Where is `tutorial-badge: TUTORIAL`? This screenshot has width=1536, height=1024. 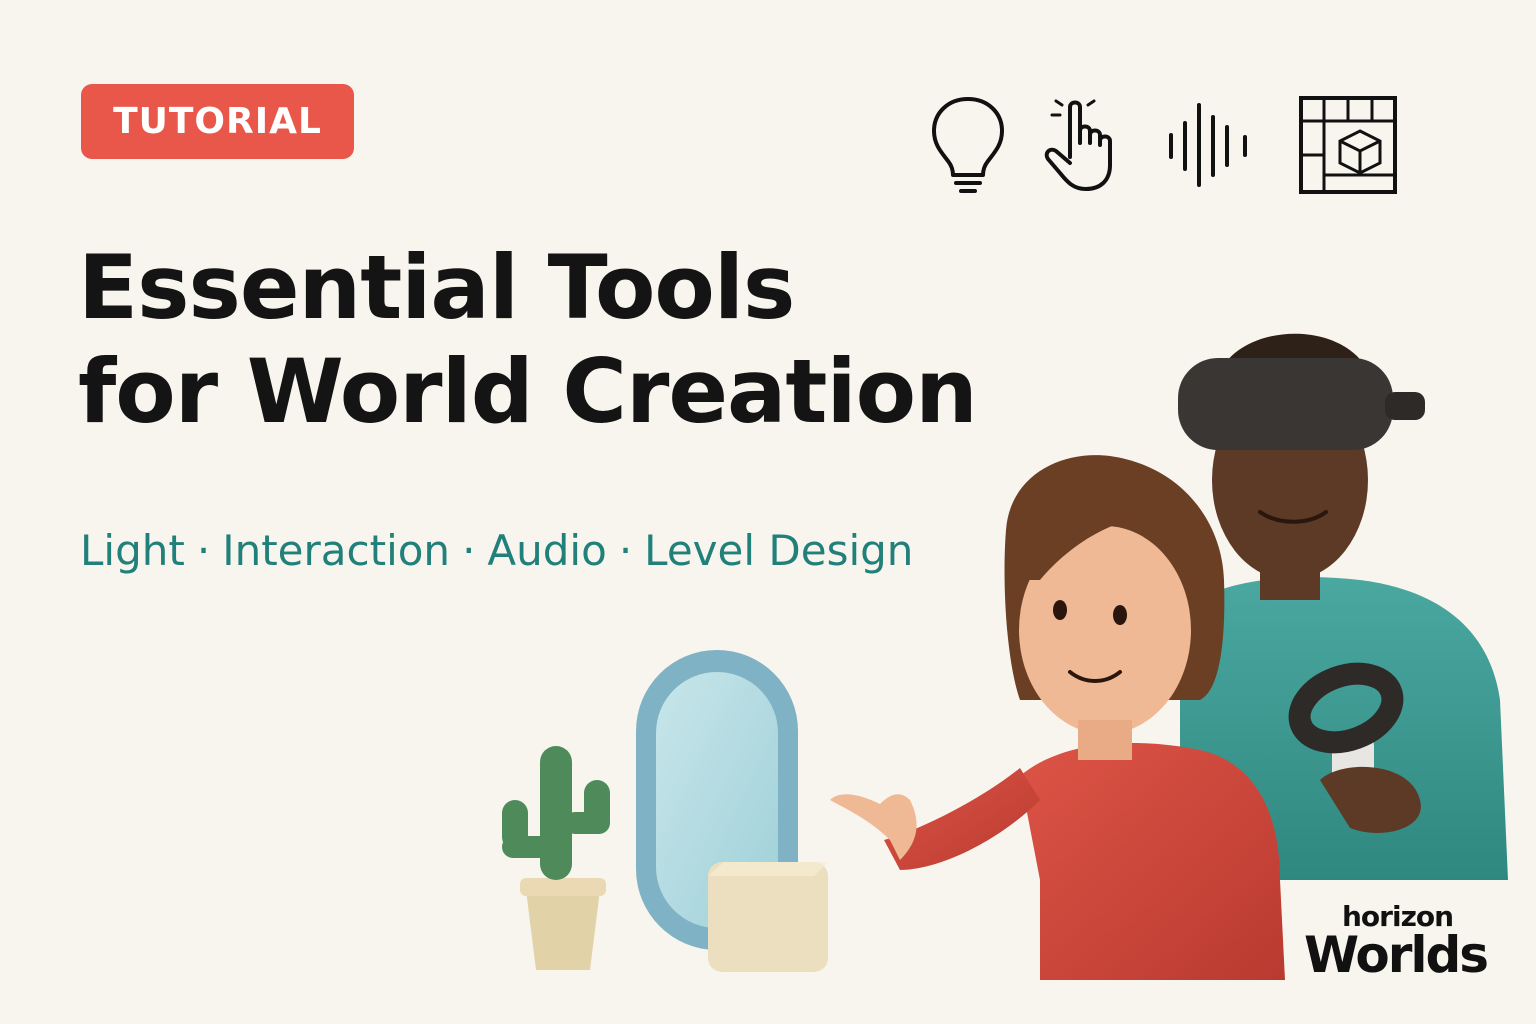 tutorial-badge: TUTORIAL is located at coordinates (217, 121).